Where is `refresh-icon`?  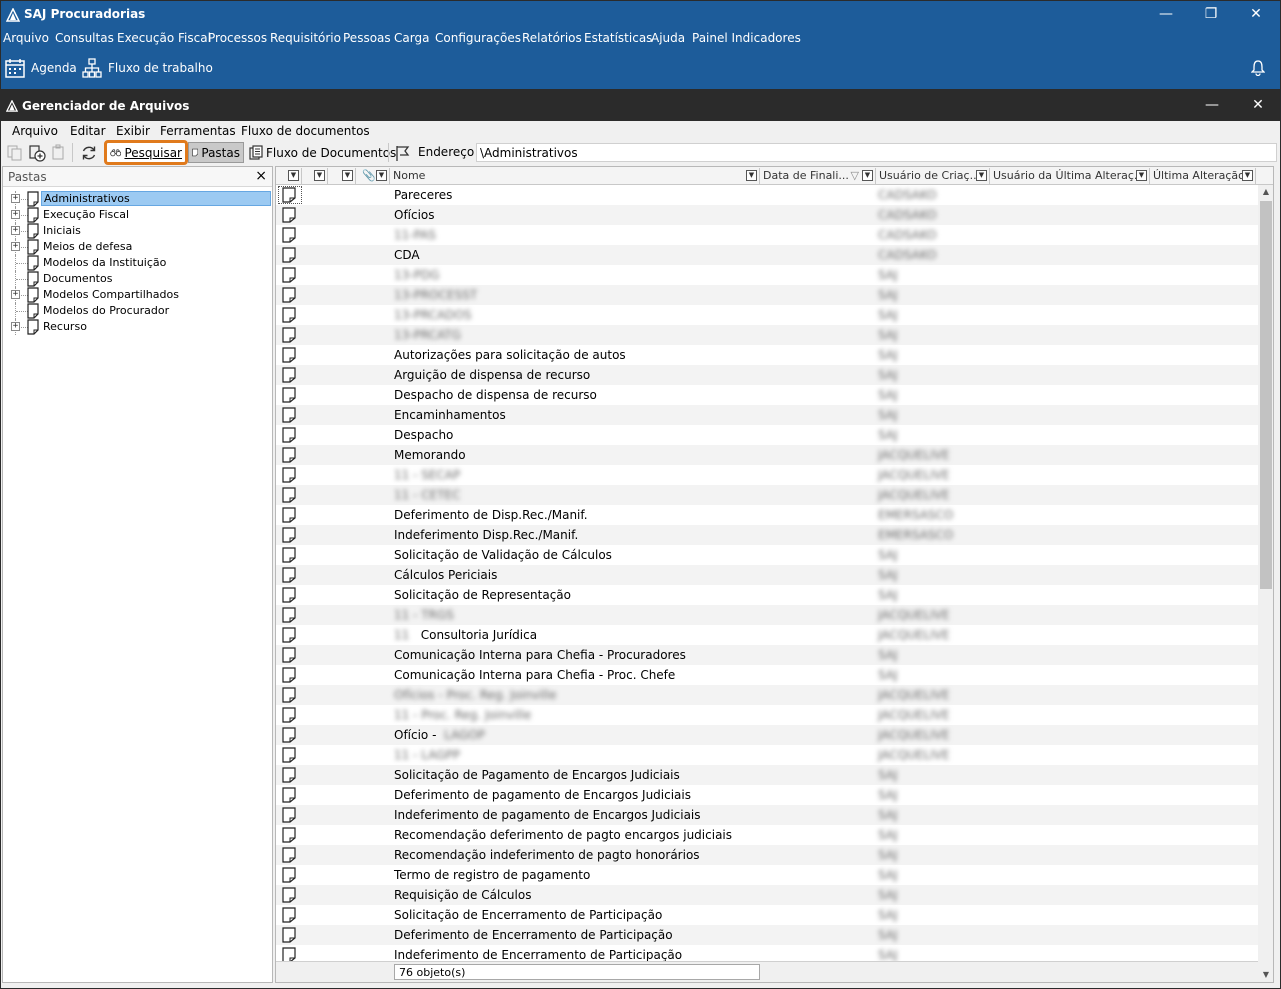 refresh-icon is located at coordinates (89, 153).